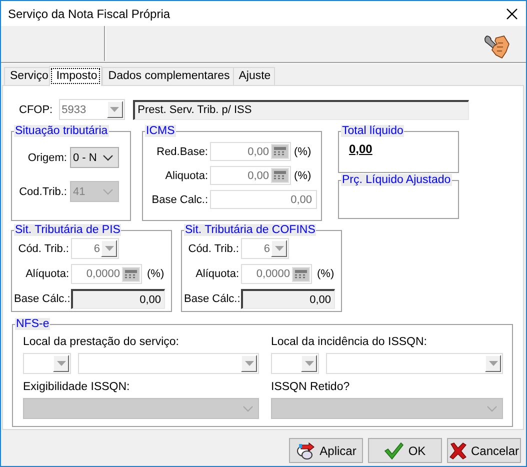 The width and height of the screenshot is (527, 467). What do you see at coordinates (326, 450) in the screenshot?
I see `apply-button: Aplicar` at bounding box center [326, 450].